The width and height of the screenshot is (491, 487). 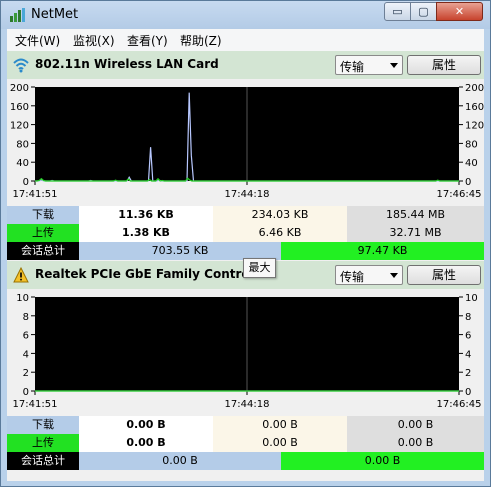 I want to click on session-total-download: 0.00 B, so click(x=180, y=461).